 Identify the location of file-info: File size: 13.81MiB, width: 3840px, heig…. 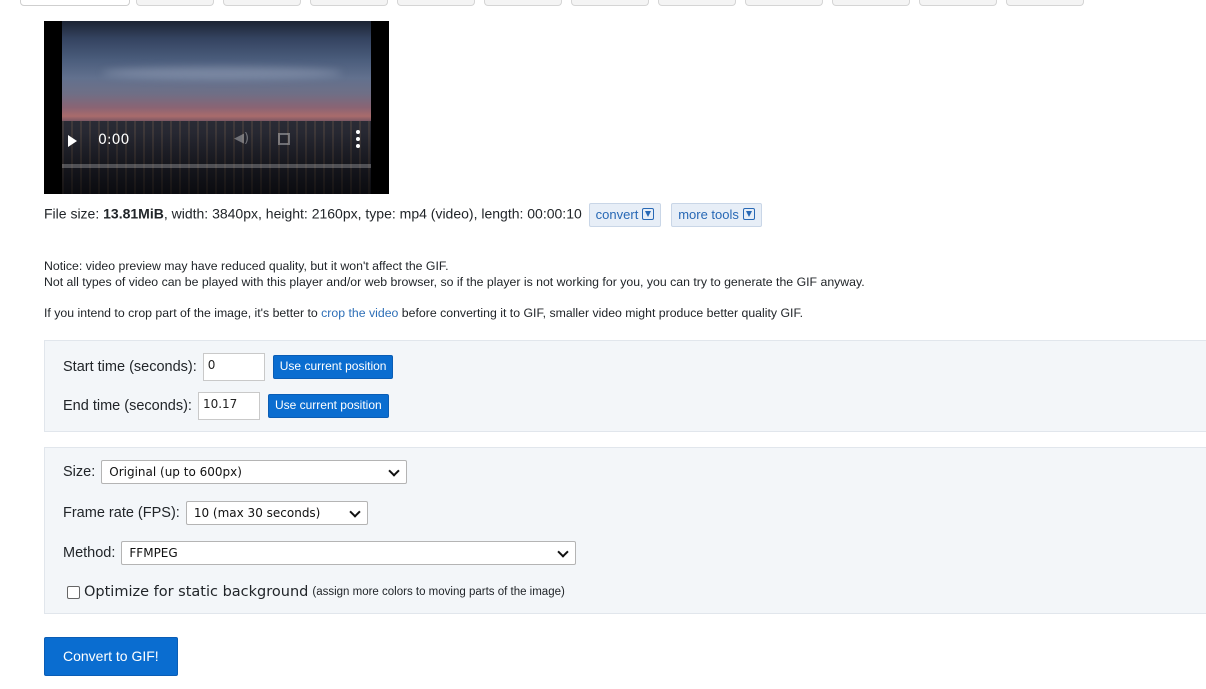
(403, 215).